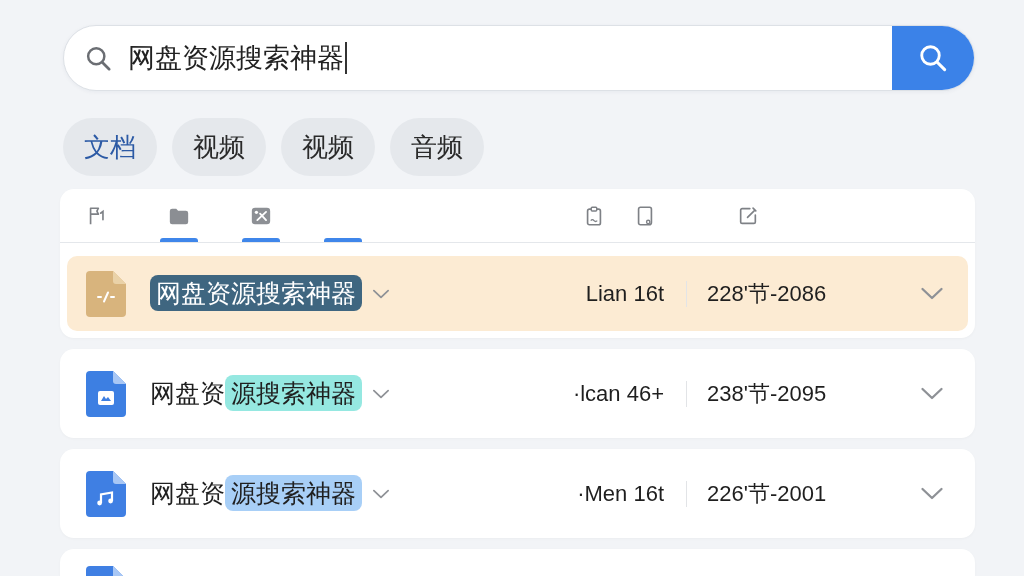 The height and width of the screenshot is (576, 1024). What do you see at coordinates (618, 394) in the screenshot?
I see `uploader-name: ·lcan 46+` at bounding box center [618, 394].